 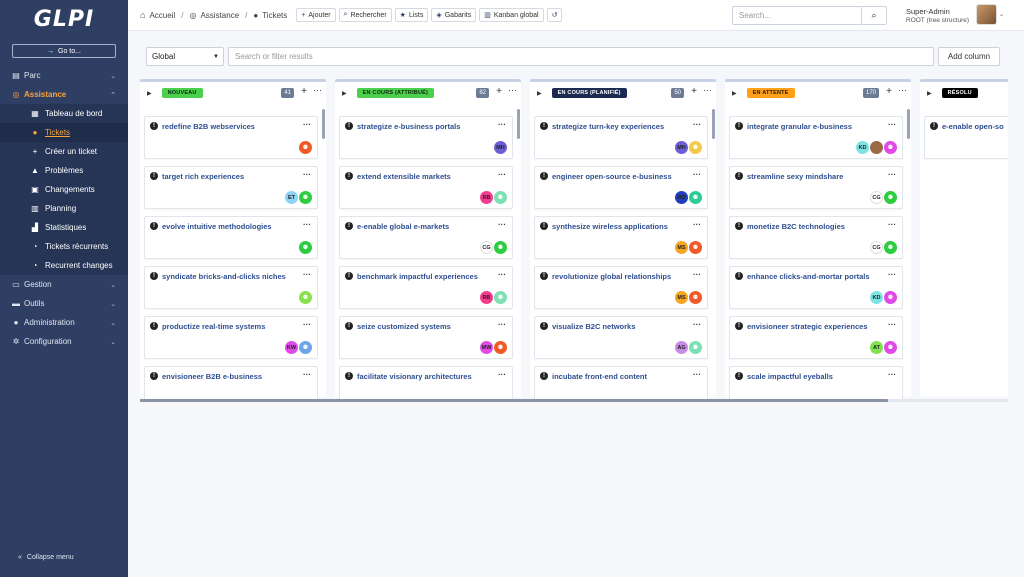 What do you see at coordinates (64, 208) in the screenshot?
I see `sidebar-item-planning: ▥ Planning` at bounding box center [64, 208].